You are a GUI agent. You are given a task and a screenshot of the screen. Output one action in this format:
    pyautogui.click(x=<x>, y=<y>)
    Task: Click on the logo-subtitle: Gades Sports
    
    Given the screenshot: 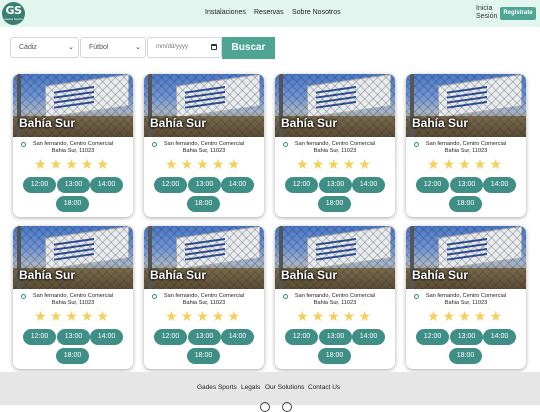 What is the action you would take?
    pyautogui.click(x=13, y=19)
    